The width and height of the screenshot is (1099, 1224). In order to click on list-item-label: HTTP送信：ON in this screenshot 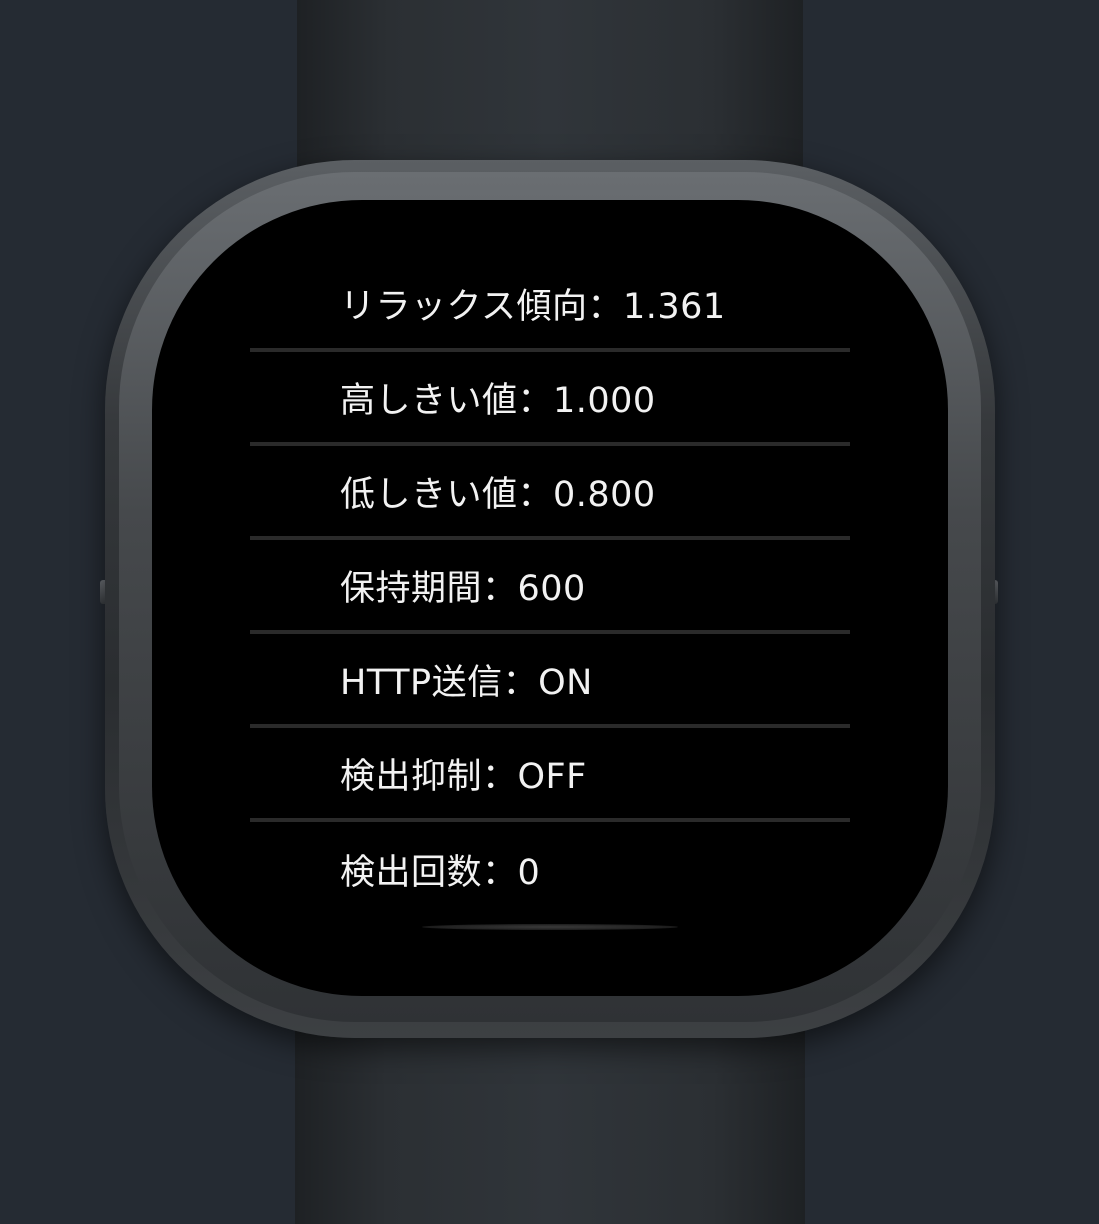, I will do `click(466, 682)`.